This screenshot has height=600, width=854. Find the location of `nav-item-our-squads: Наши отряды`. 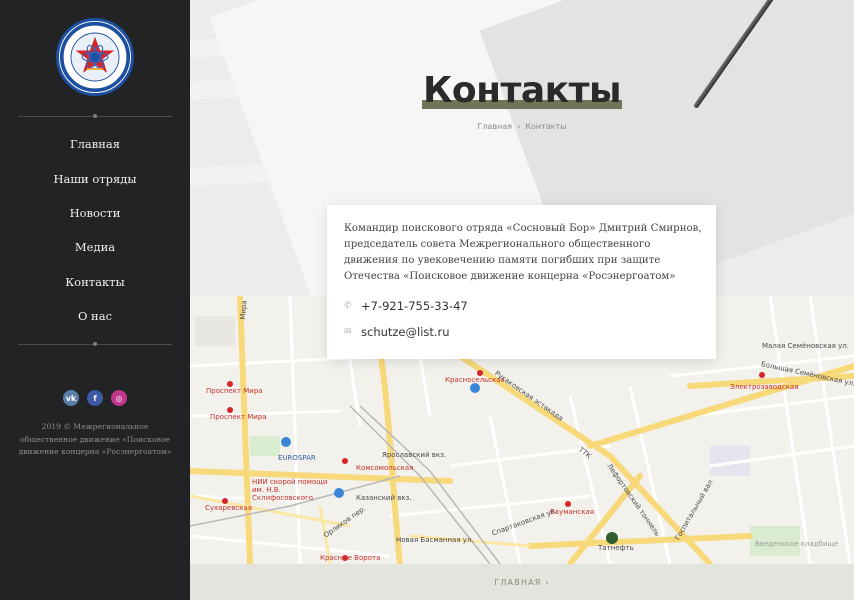

nav-item-our-squads: Наши отряды is located at coordinates (95, 178).